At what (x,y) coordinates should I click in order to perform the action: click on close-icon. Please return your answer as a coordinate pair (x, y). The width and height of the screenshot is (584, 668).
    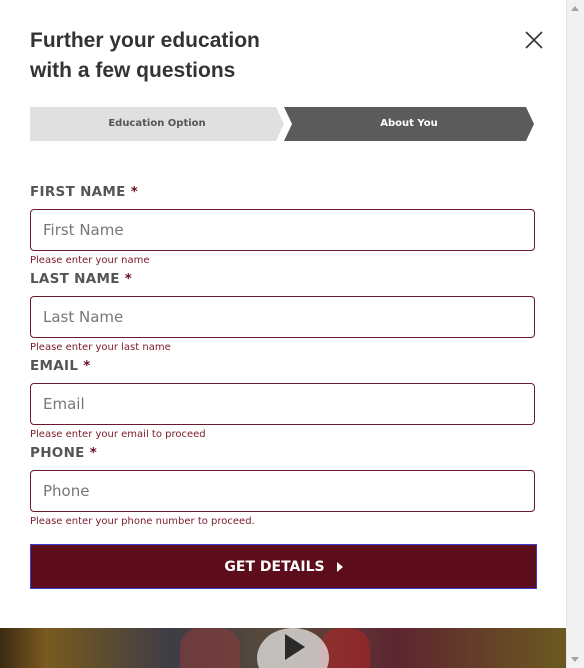
    Looking at the image, I should click on (534, 40).